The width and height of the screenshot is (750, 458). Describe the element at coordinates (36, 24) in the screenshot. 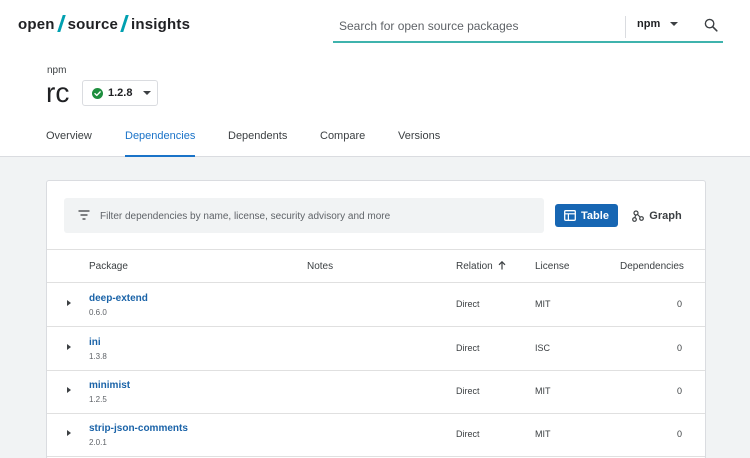

I see `logo-word-open: open` at that location.